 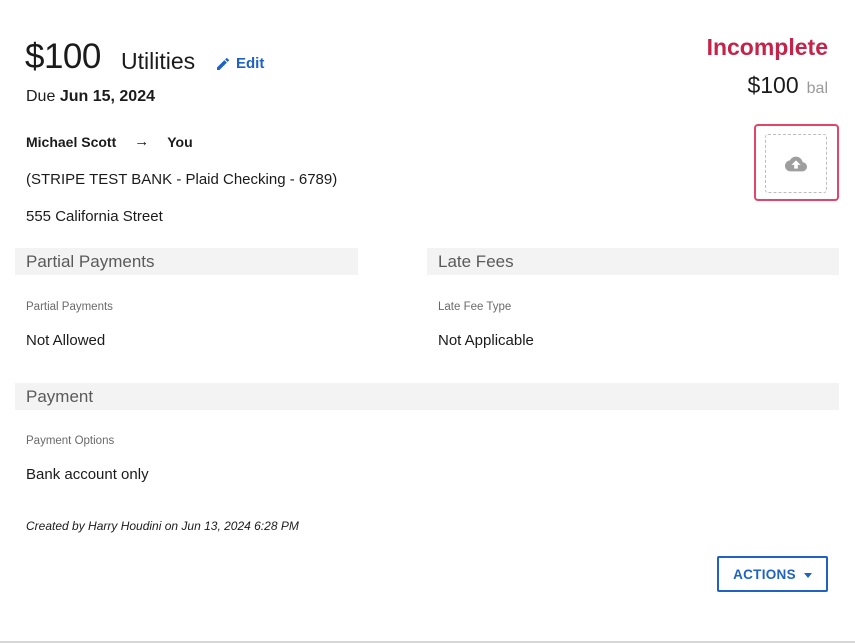 I want to click on payment-options-value: Bank account only, so click(x=87, y=474).